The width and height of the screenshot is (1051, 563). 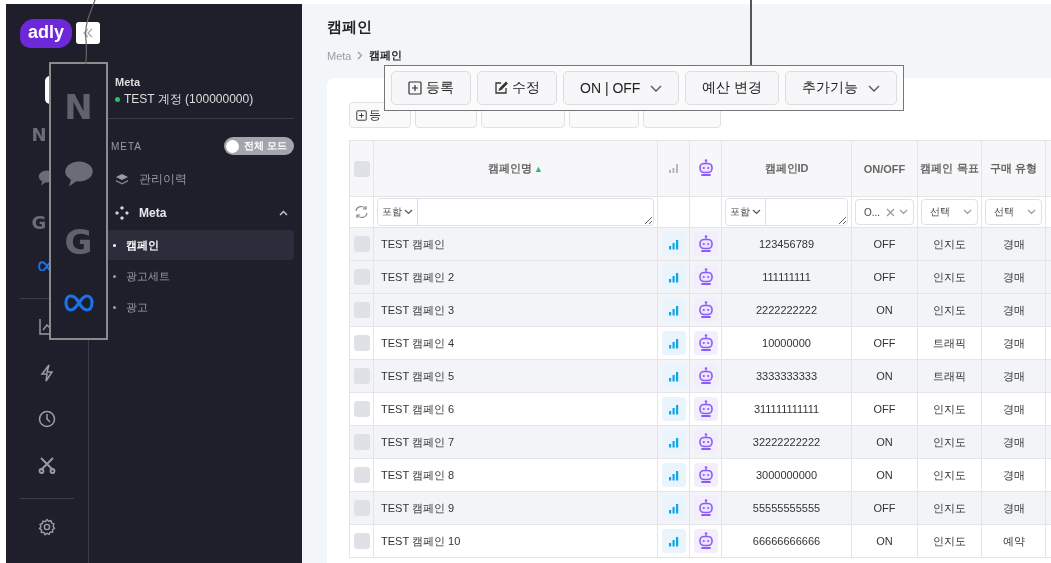 What do you see at coordinates (621, 88) in the screenshot?
I see `toolbar-button: ON | OFF` at bounding box center [621, 88].